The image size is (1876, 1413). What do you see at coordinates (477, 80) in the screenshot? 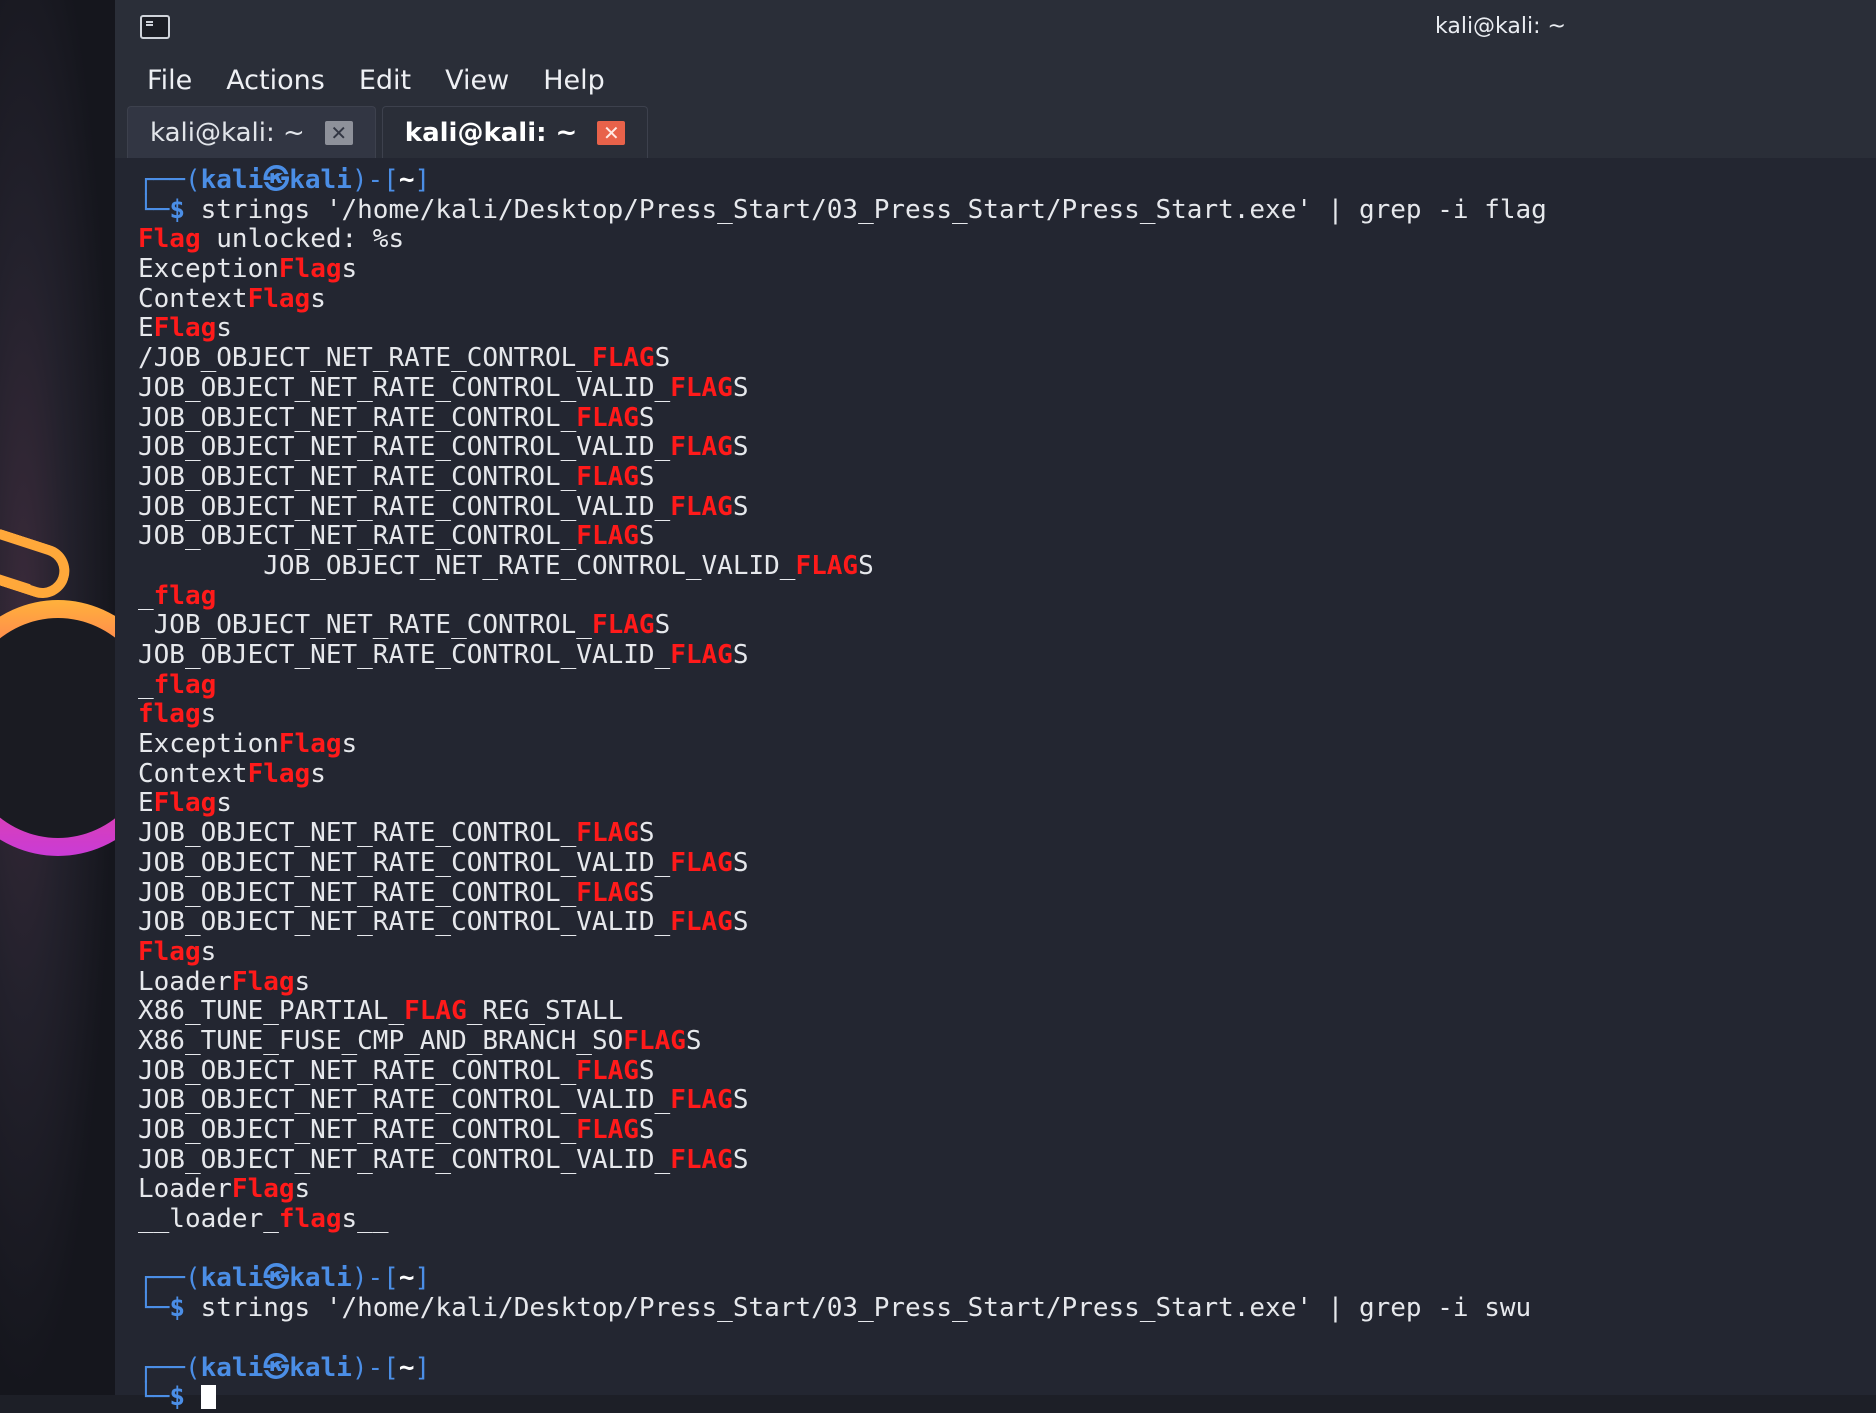
I see `menu-view: View` at bounding box center [477, 80].